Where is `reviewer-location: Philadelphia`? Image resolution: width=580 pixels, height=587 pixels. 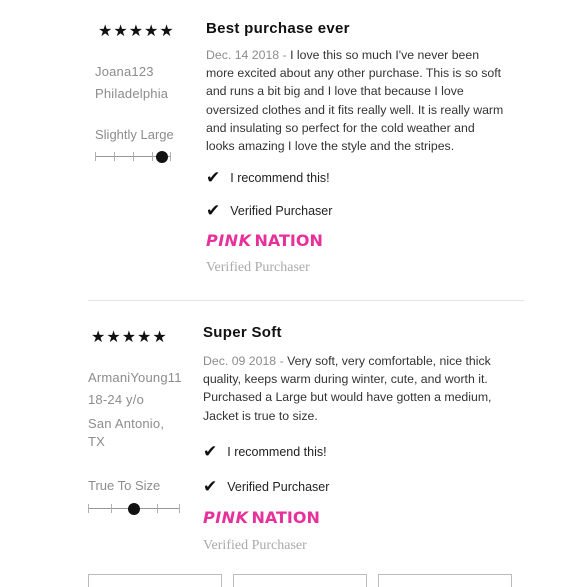 reviewer-location: Philadelphia is located at coordinates (132, 93).